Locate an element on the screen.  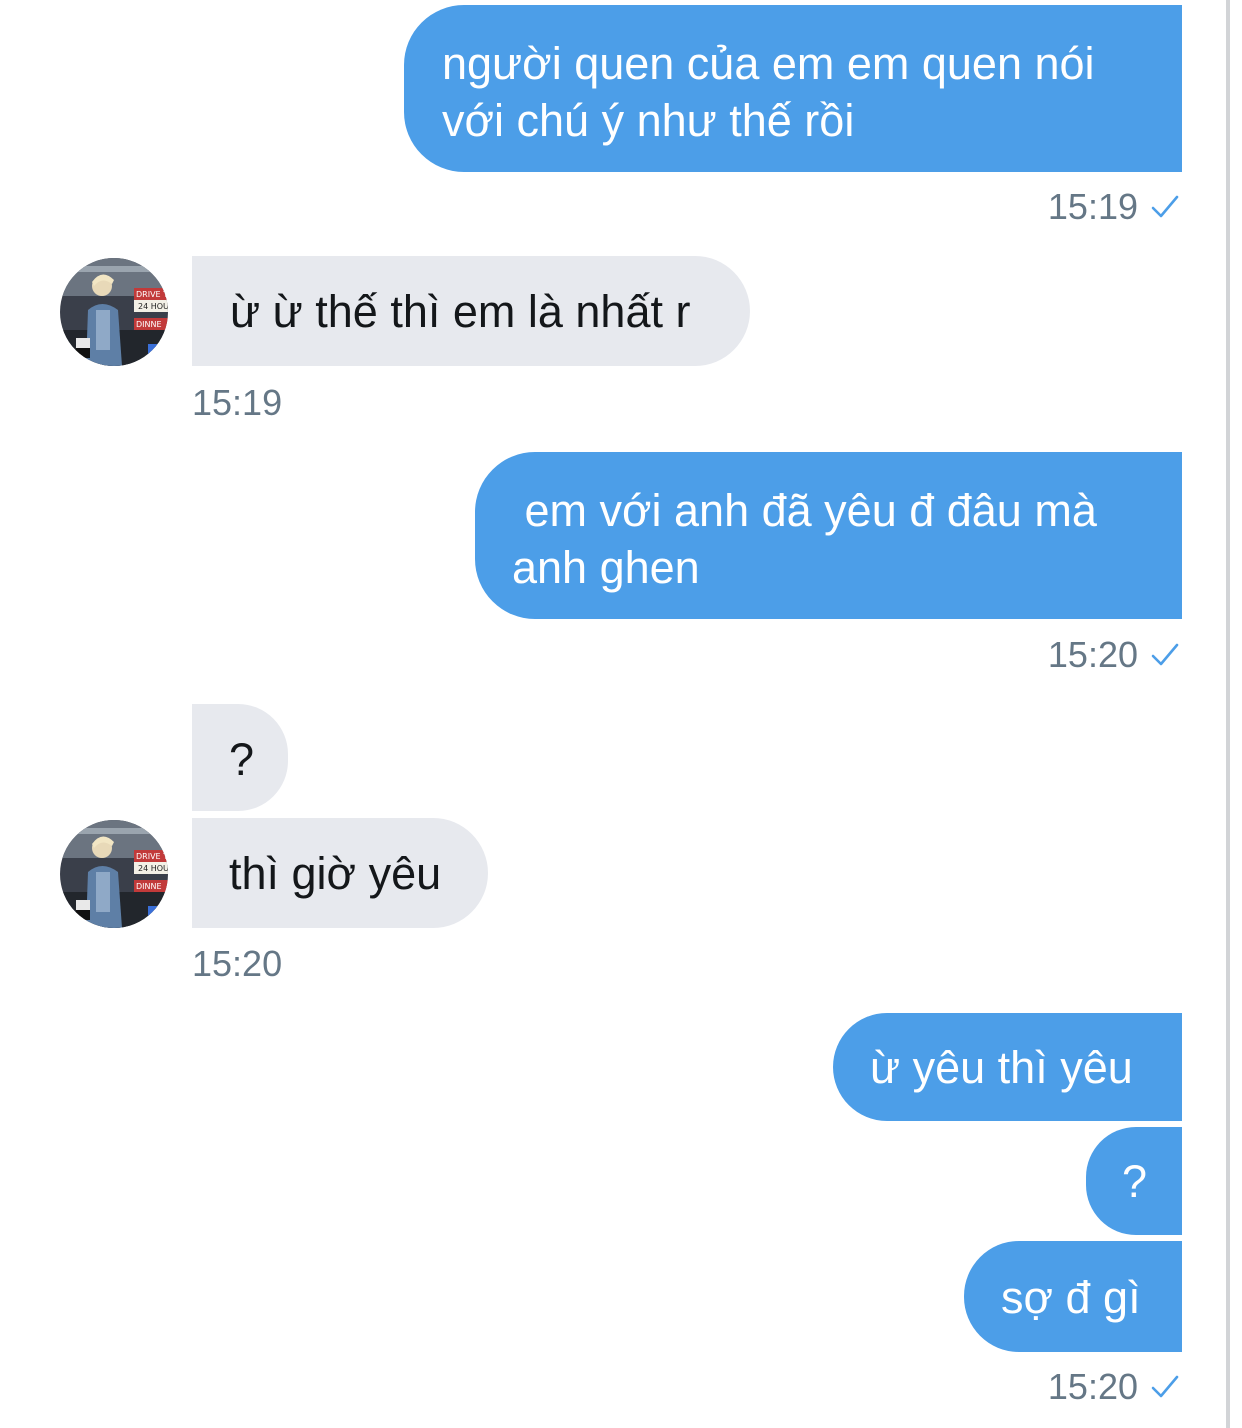
outgoing-message-bubble: ừ yêu thì yêu is located at coordinates (1007, 1067).